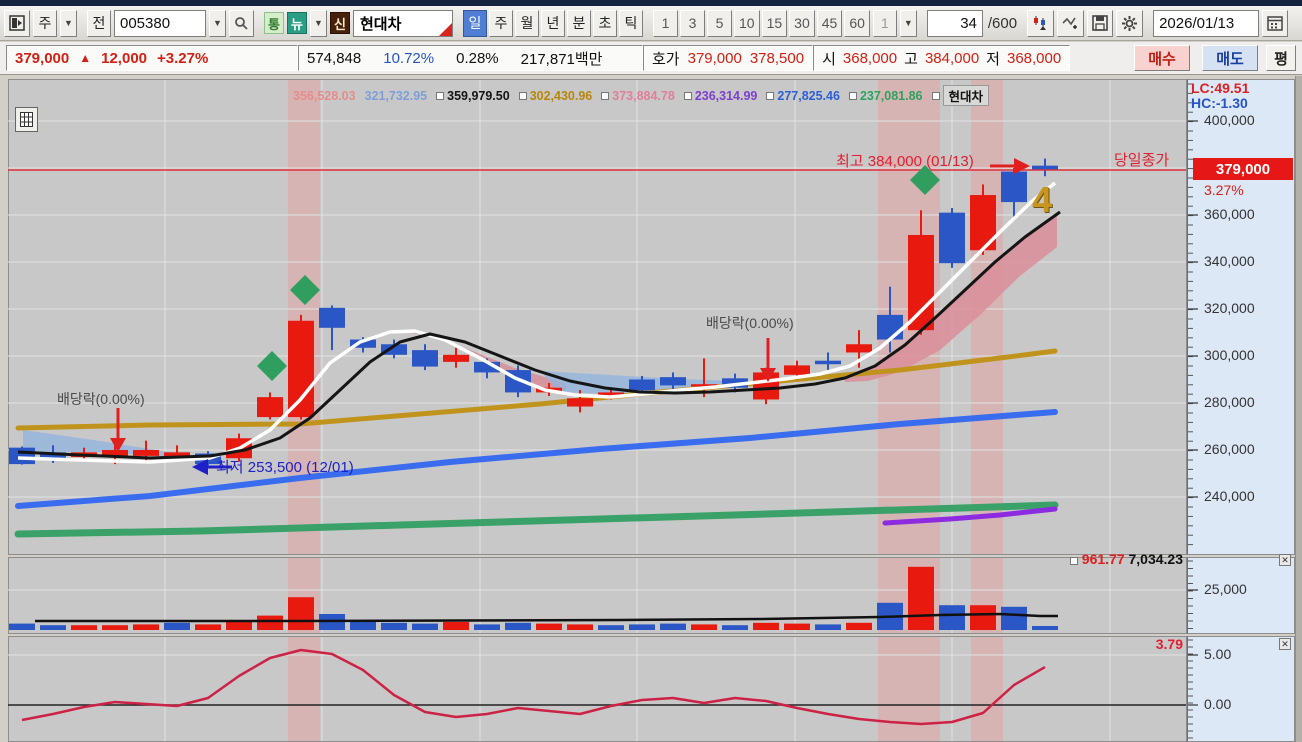 This screenshot has width=1302, height=742. Describe the element at coordinates (561, 59) in the screenshot. I see `trade-value: 217,871백만` at that location.